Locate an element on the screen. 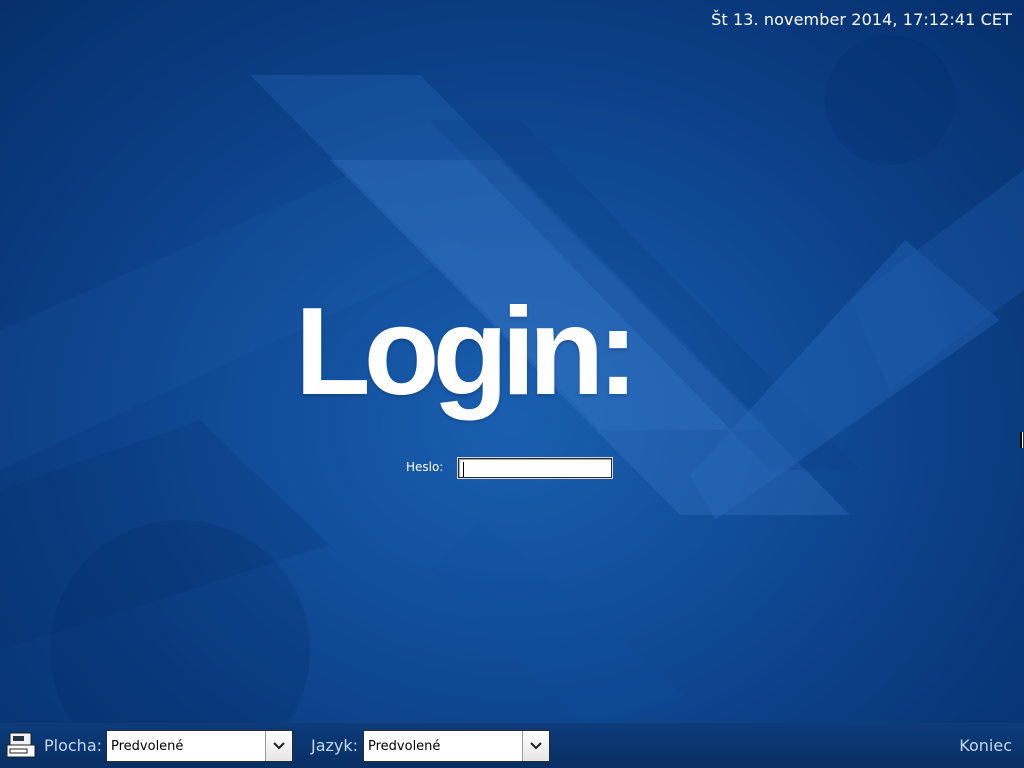 The image size is (1024, 768). quit-button: Koniec is located at coordinates (985, 745).